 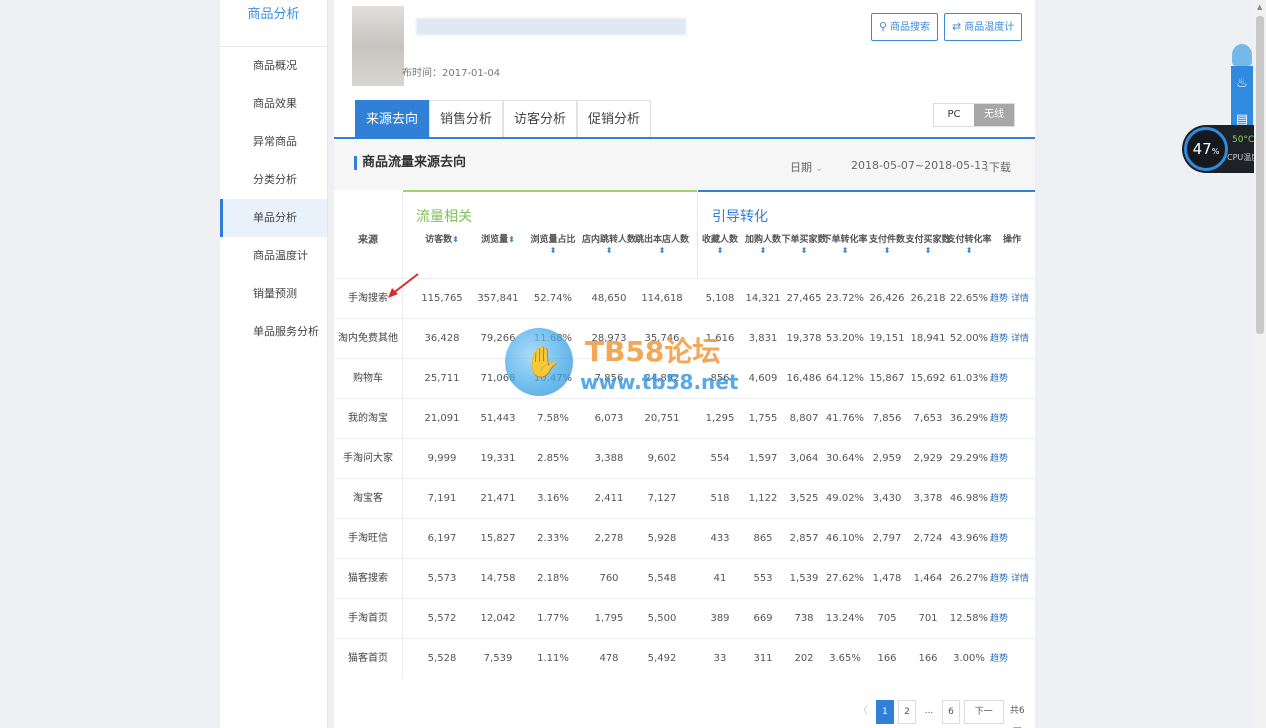 What do you see at coordinates (273, 294) in the screenshot?
I see `sidebar-item-7: 销量预测` at bounding box center [273, 294].